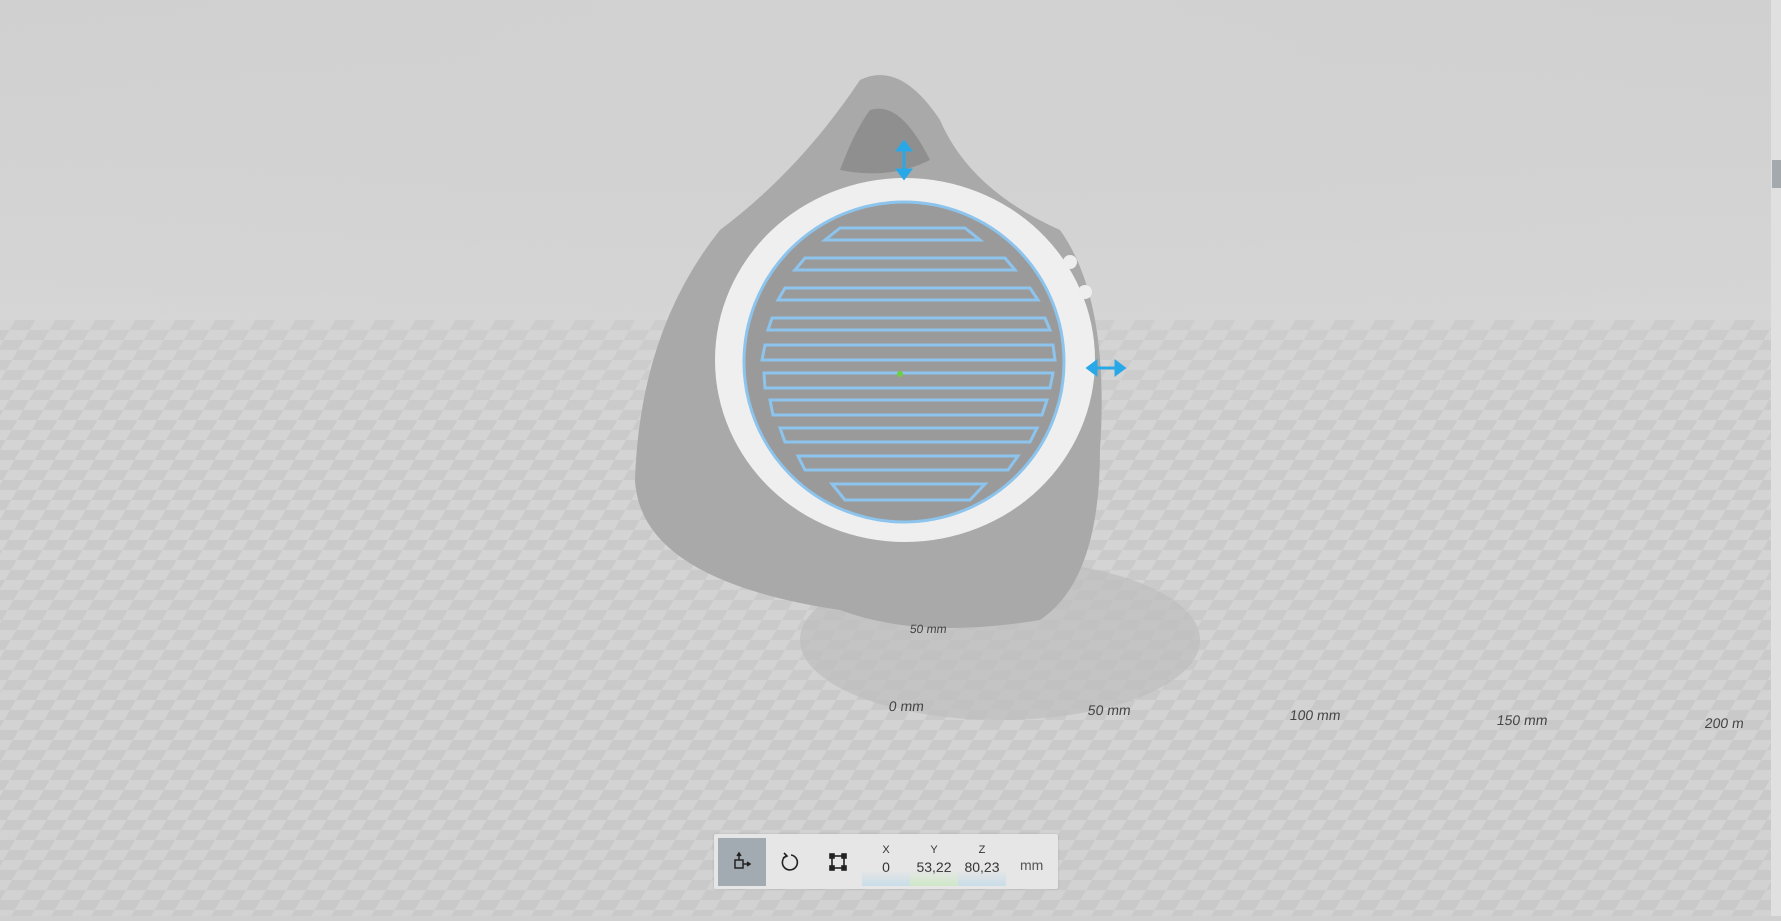  I want to click on scale-icon, so click(838, 862).